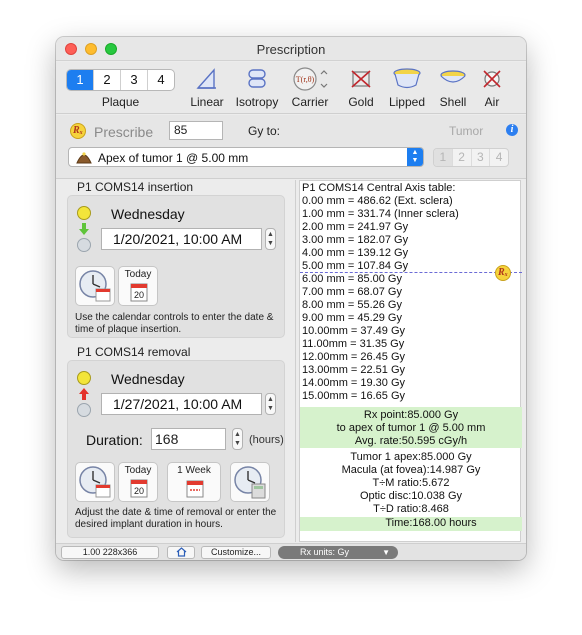 The image size is (582, 635). I want to click on implant-time: Time:168.00 hours, so click(431, 523).